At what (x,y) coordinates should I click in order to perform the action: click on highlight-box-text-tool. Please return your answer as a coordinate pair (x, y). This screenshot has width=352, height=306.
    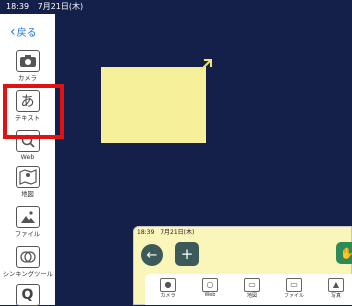
    Looking at the image, I should click on (33, 111).